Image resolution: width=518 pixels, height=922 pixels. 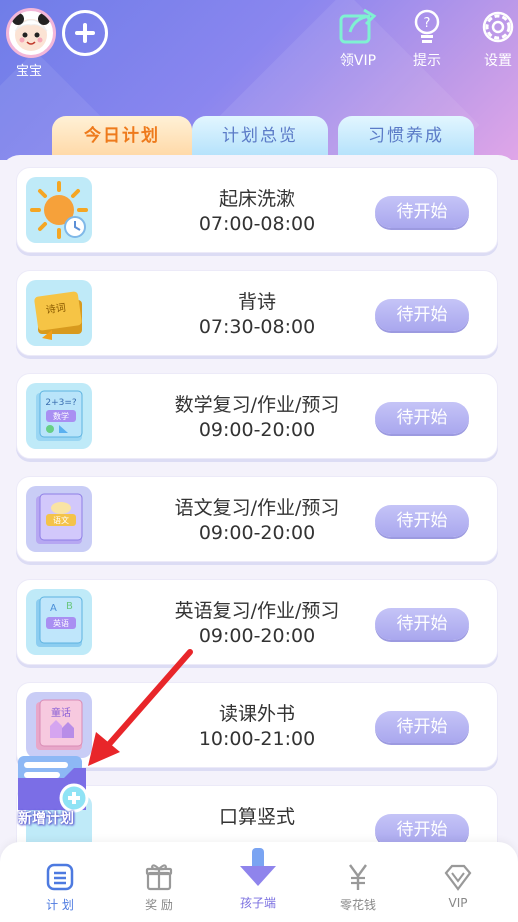 I want to click on get-vip-button: 领VIP, so click(x=358, y=39).